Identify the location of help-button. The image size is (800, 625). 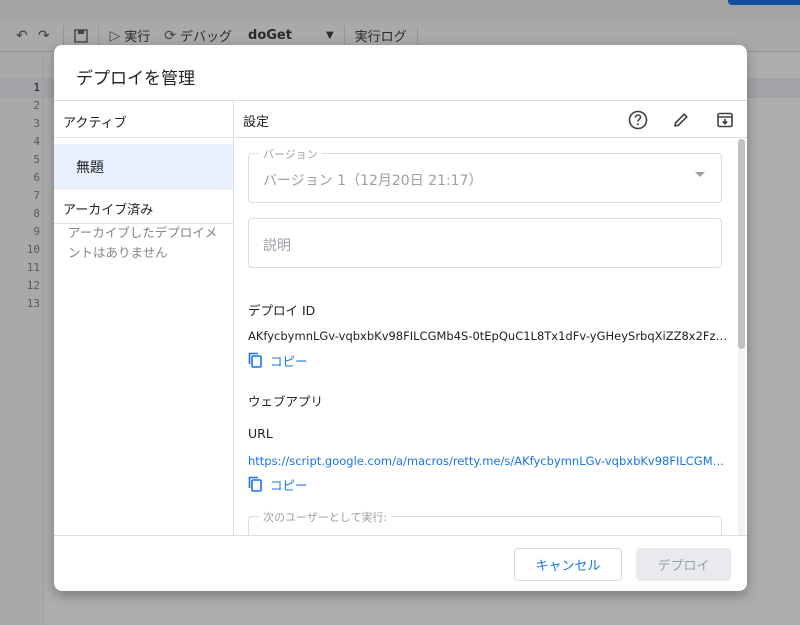
(638, 120).